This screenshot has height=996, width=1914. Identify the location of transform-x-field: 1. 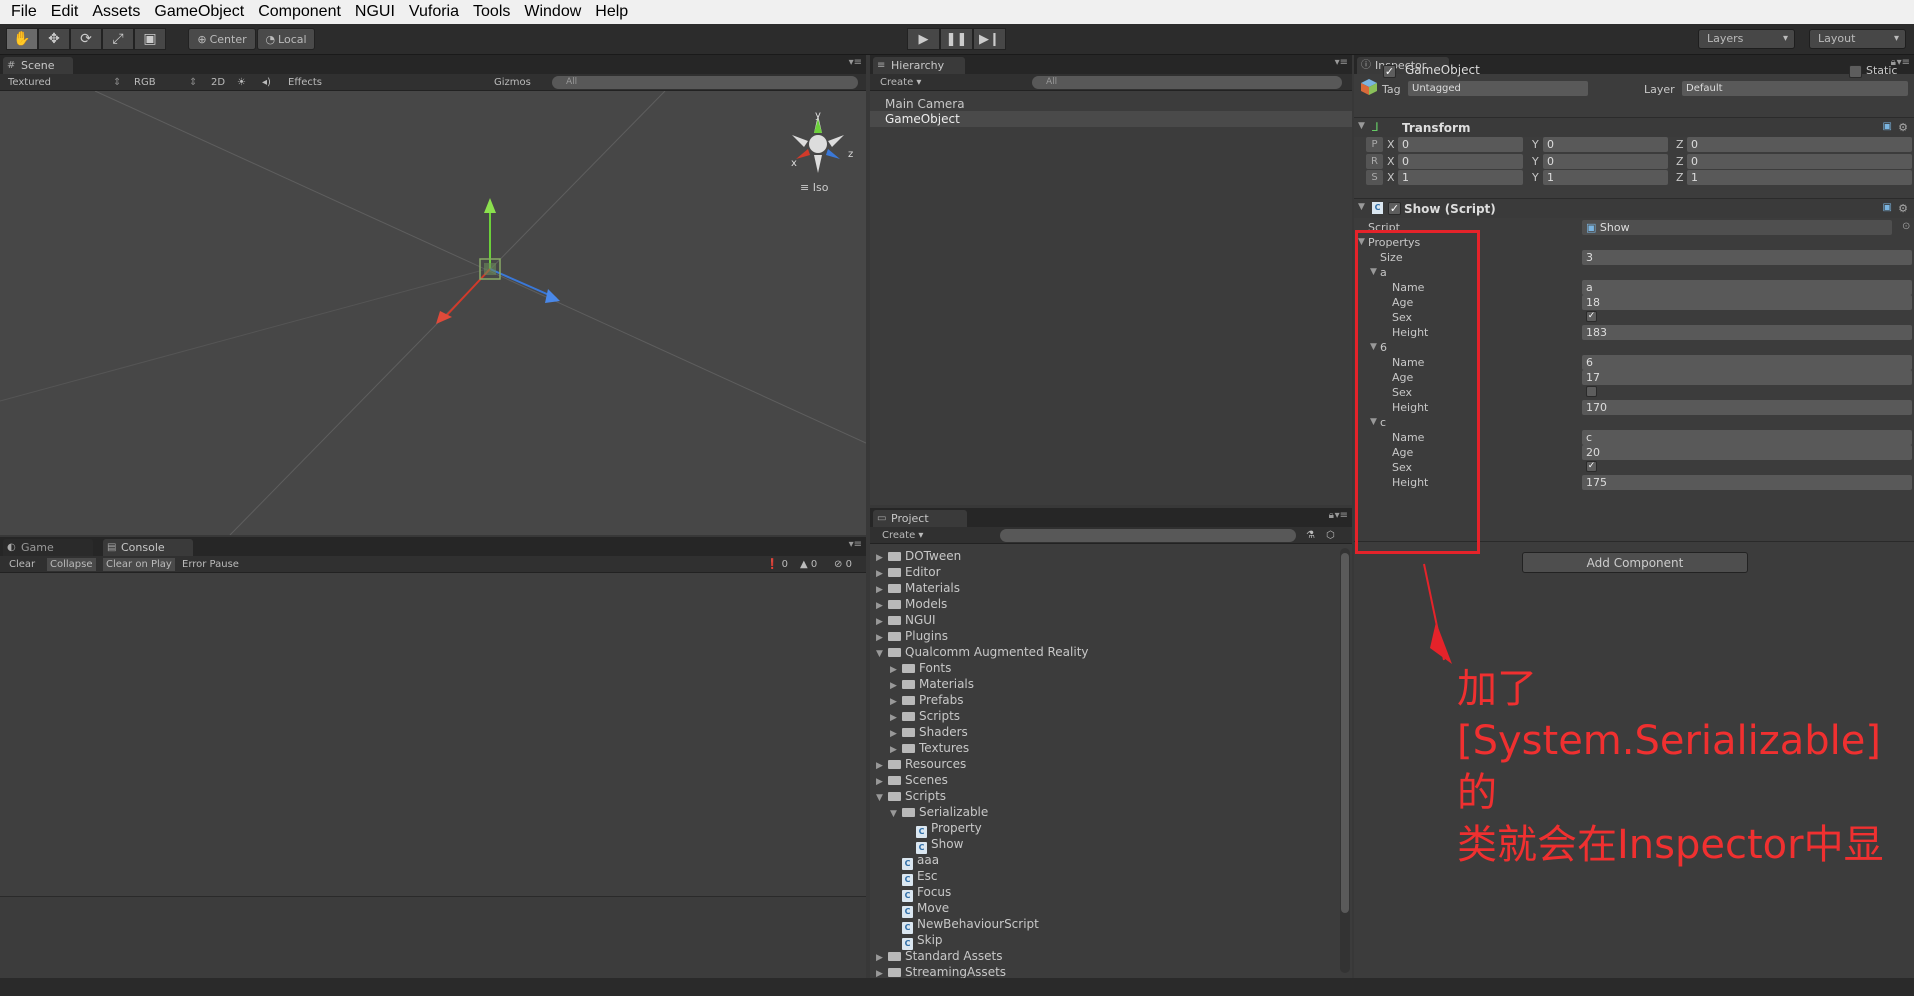
(1460, 177).